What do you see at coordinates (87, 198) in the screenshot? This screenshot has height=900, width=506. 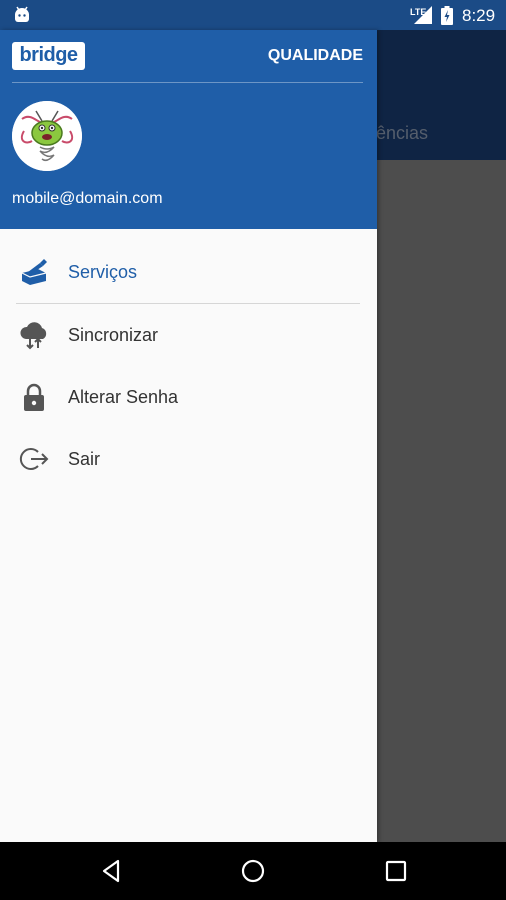 I see `user-email: mobile@domain.com` at bounding box center [87, 198].